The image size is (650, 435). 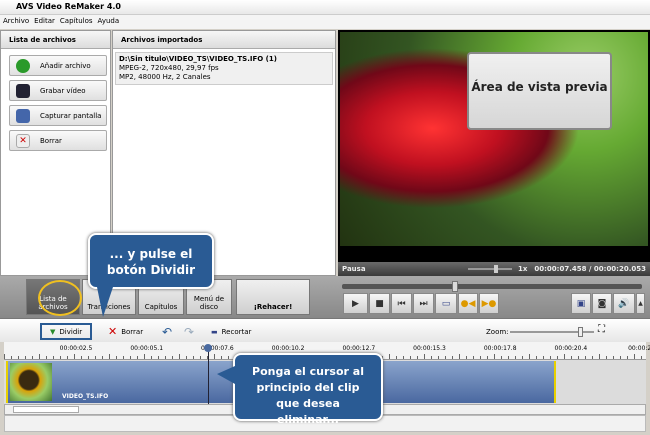 I want to click on clip-thumbnail, so click(x=31, y=382).